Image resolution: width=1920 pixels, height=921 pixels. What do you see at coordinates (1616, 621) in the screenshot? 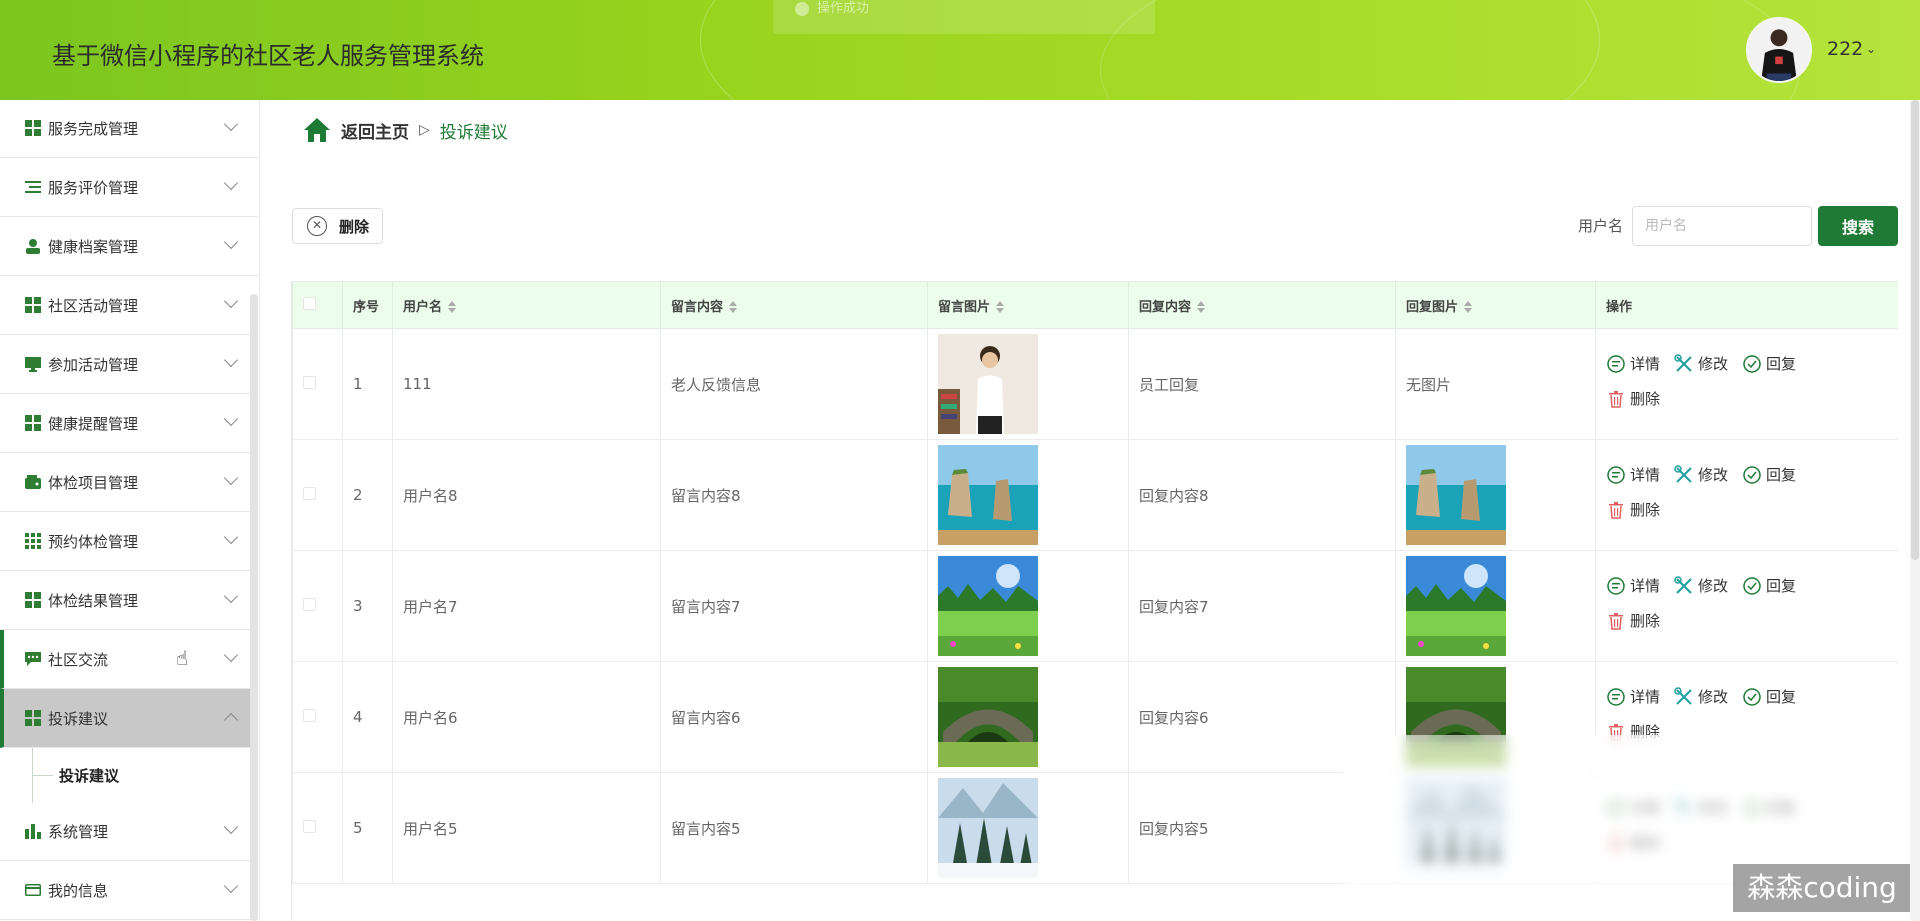
I see `trash-icon` at bounding box center [1616, 621].